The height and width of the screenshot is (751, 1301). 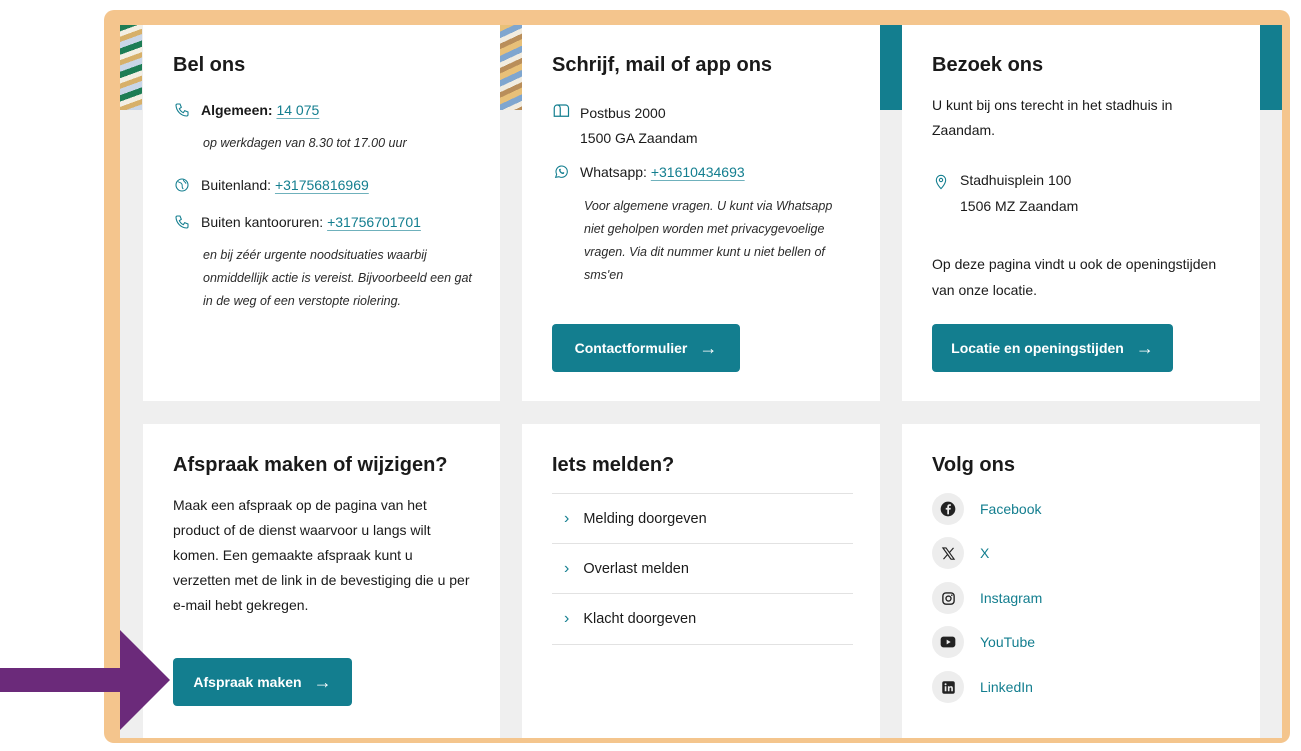 What do you see at coordinates (948, 598) in the screenshot?
I see `instagram-icon` at bounding box center [948, 598].